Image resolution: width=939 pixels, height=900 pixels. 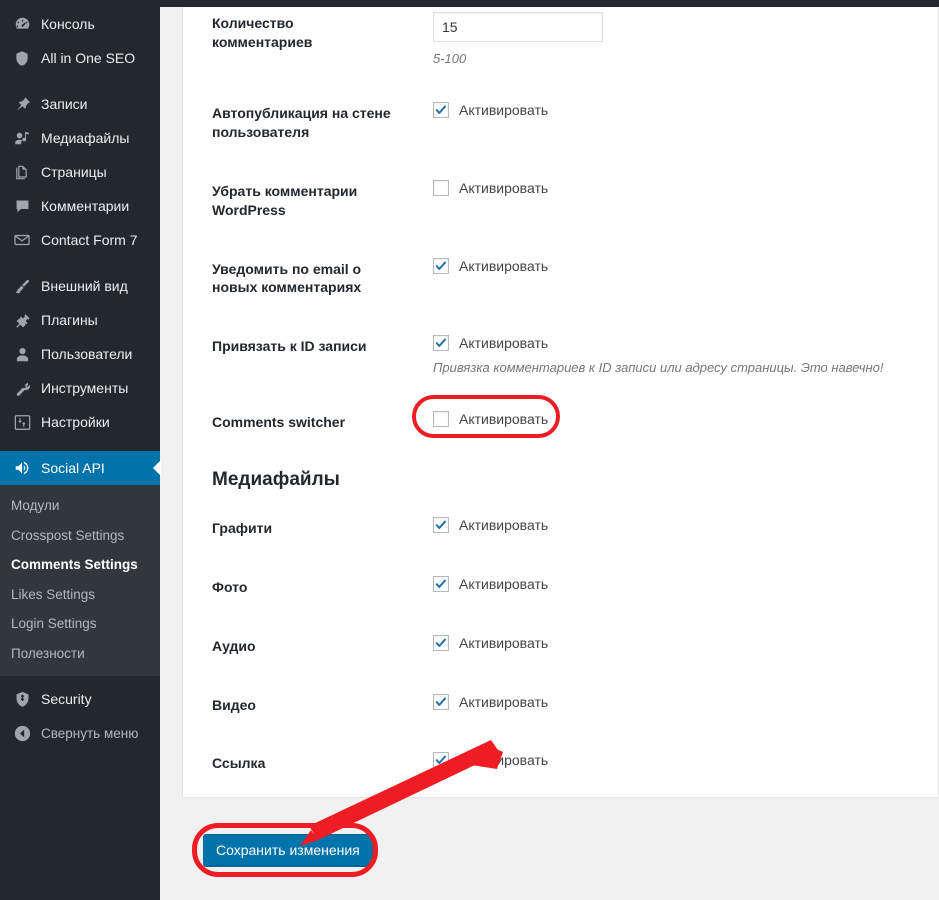 I want to click on sidebar-item-label: Медиафайлы, so click(x=85, y=138).